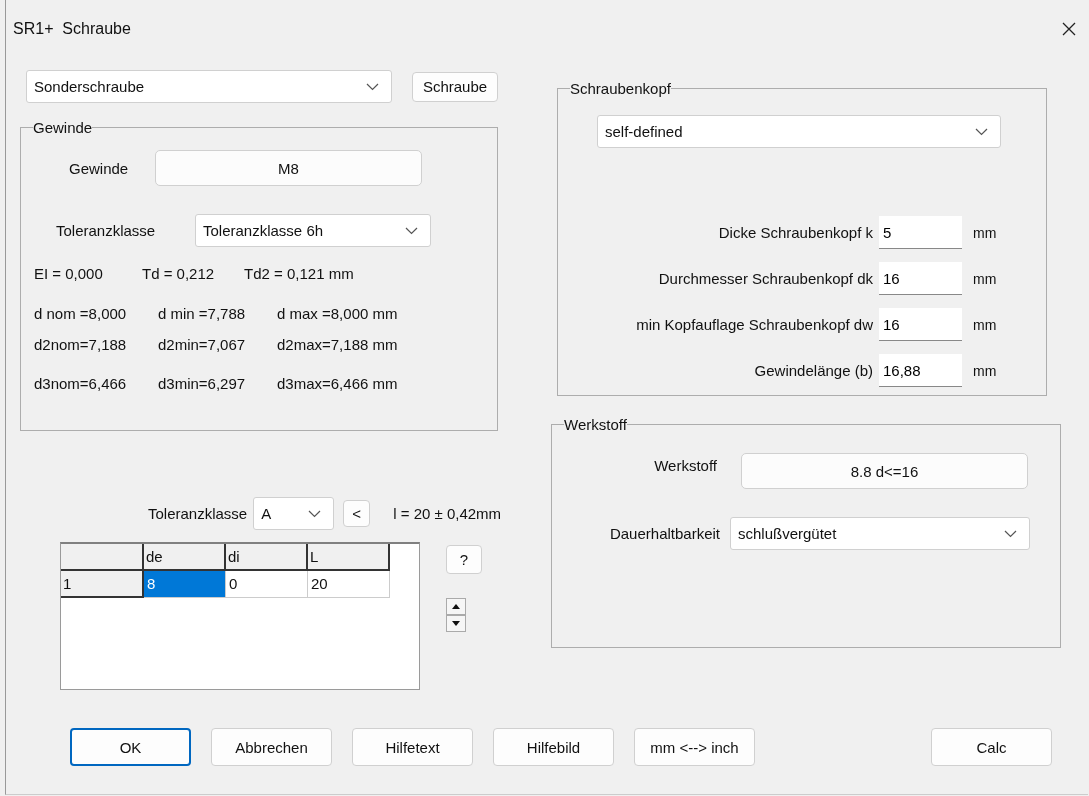 The image size is (1089, 796). What do you see at coordinates (349, 584) in the screenshot?
I see `table-cell: 20` at bounding box center [349, 584].